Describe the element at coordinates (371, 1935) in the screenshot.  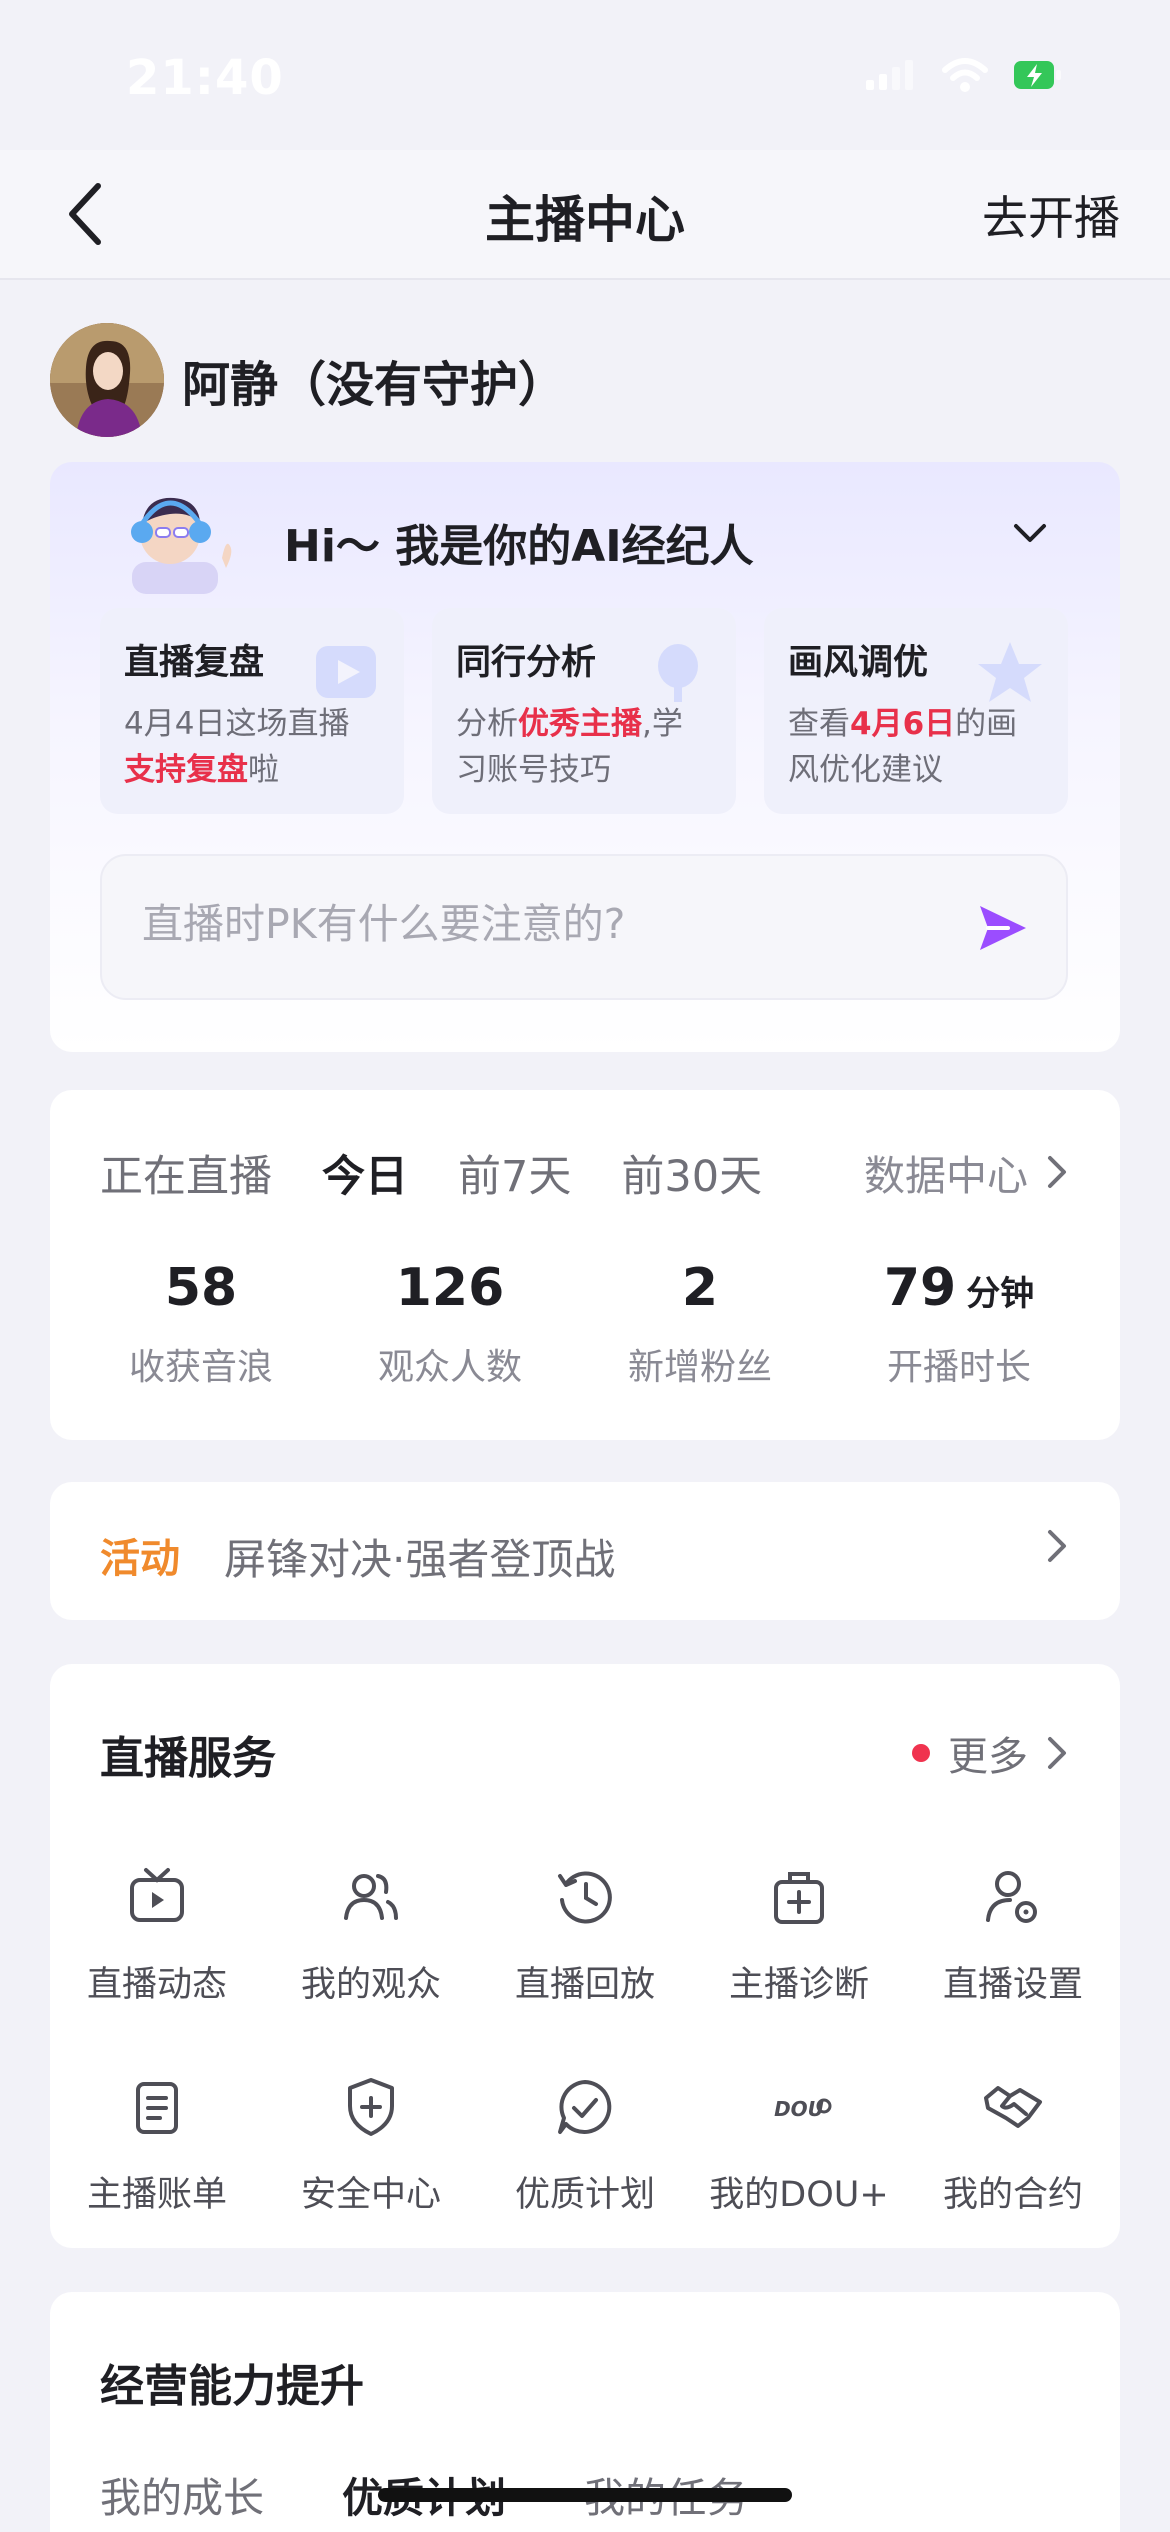
I see `service-my-audience: 我的观众` at that location.